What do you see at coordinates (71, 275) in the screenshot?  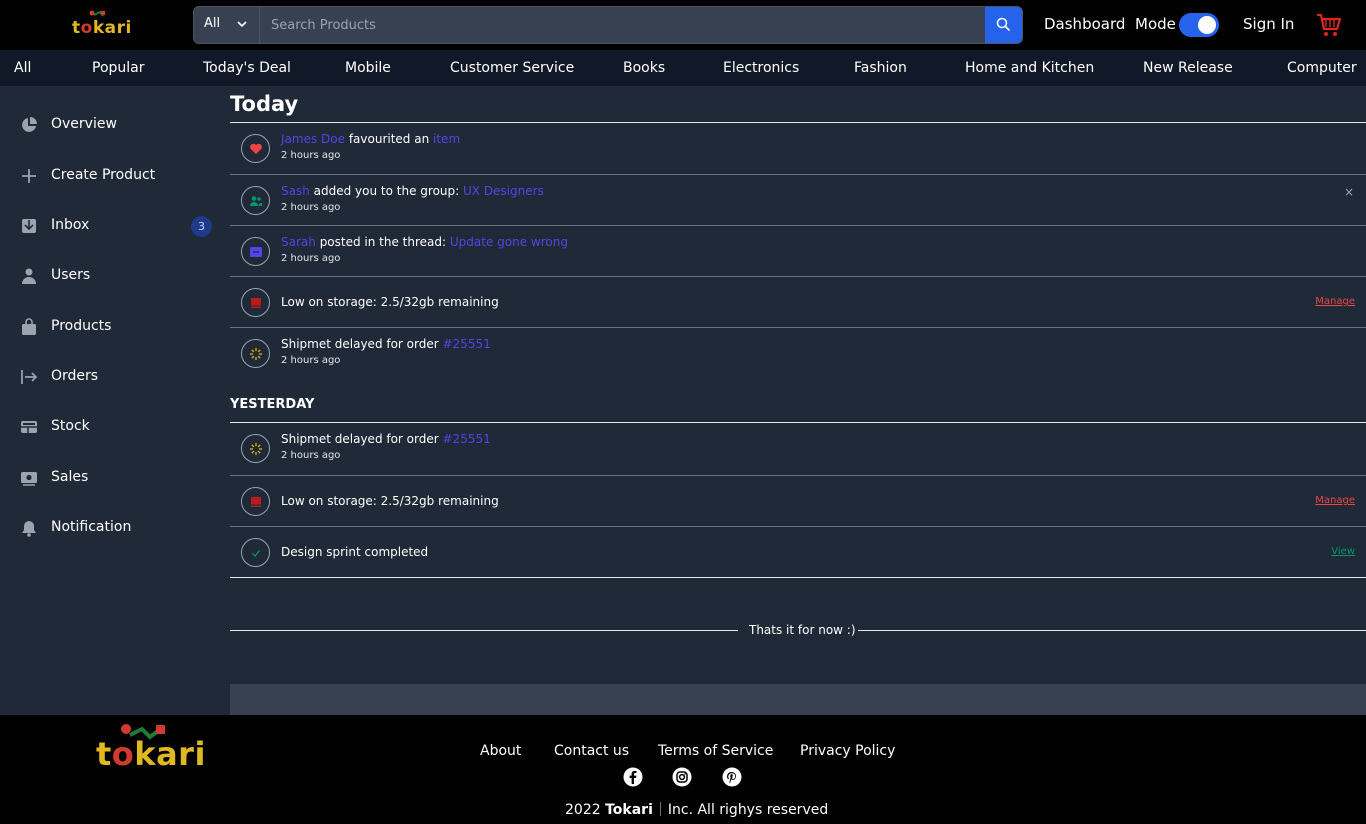 I see `sidebar-item-label: Users` at bounding box center [71, 275].